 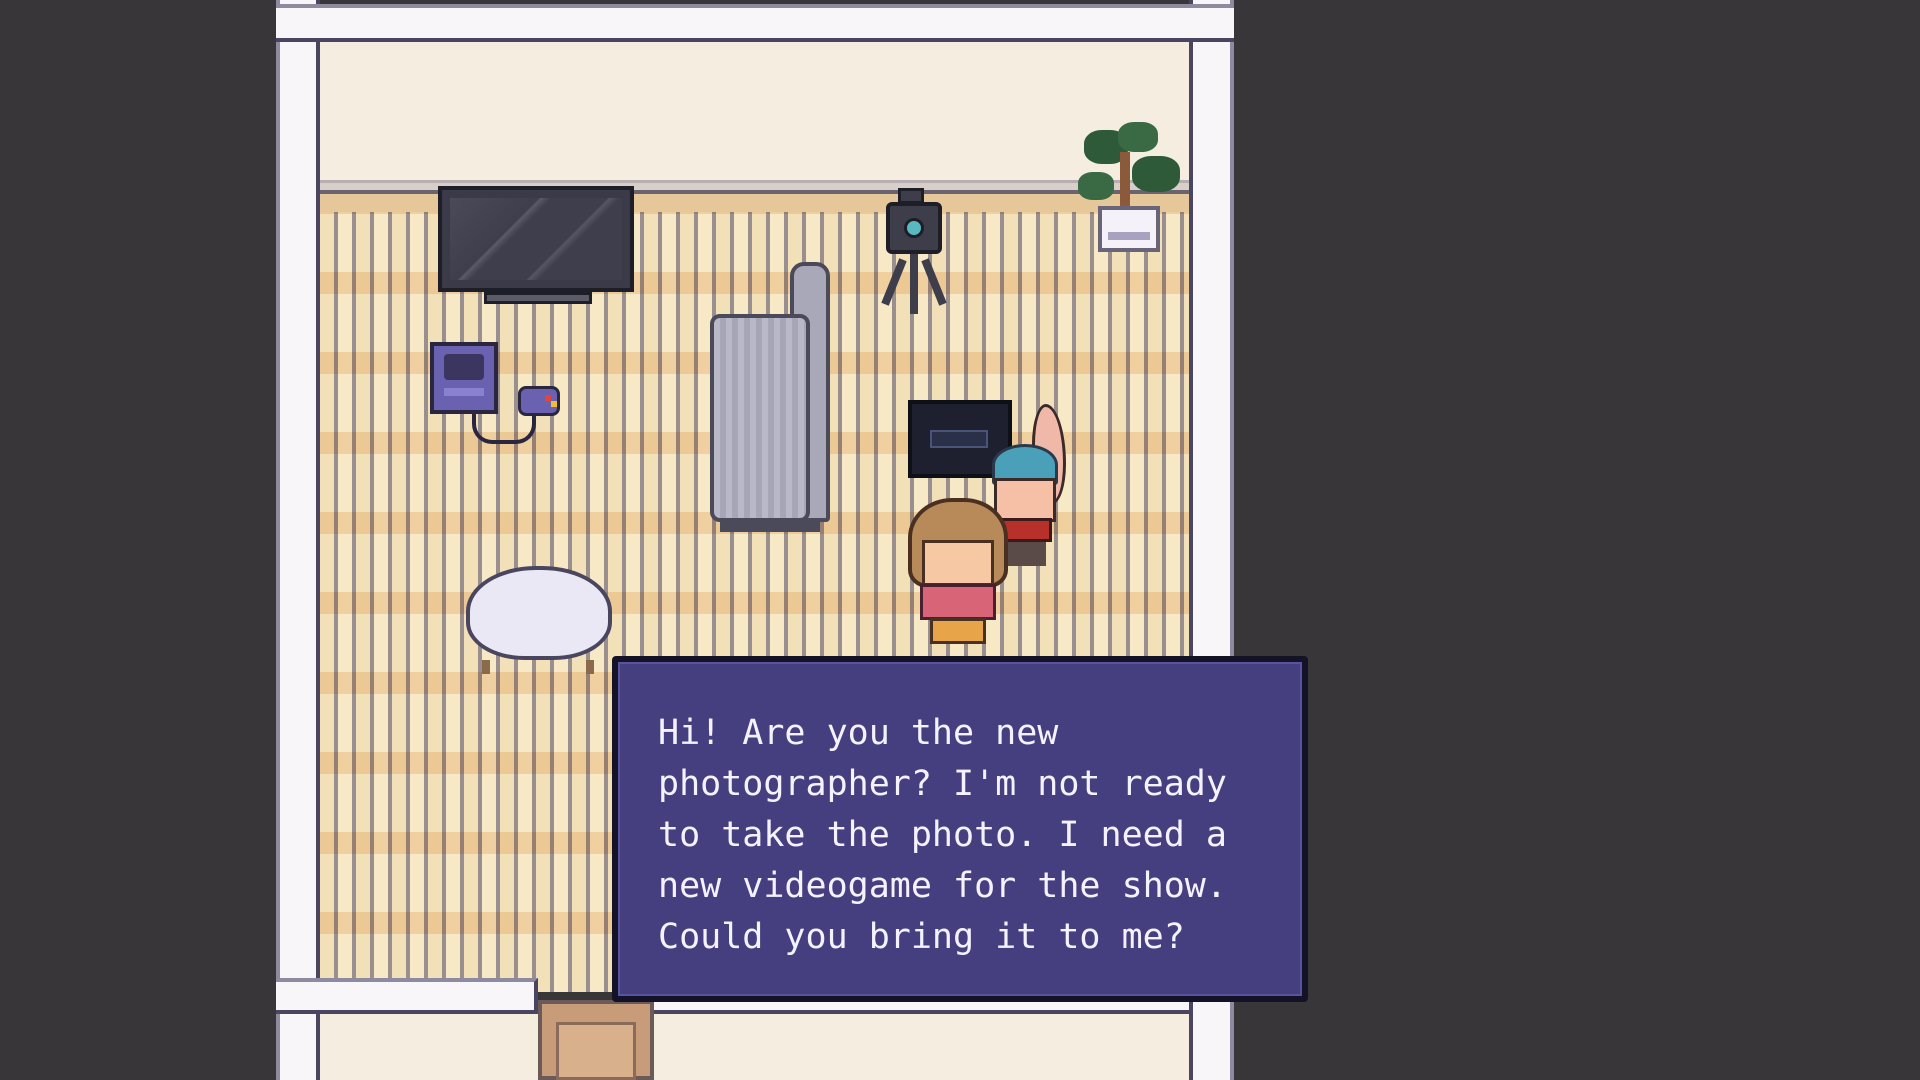 I want to click on game-console, so click(x=464, y=378).